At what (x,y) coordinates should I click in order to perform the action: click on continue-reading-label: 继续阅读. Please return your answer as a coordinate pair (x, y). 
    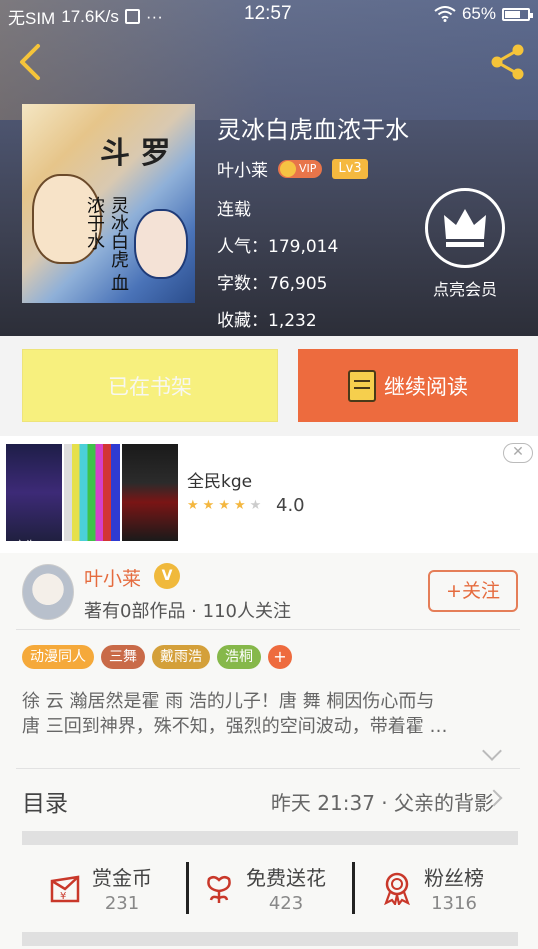
    Looking at the image, I should click on (426, 386).